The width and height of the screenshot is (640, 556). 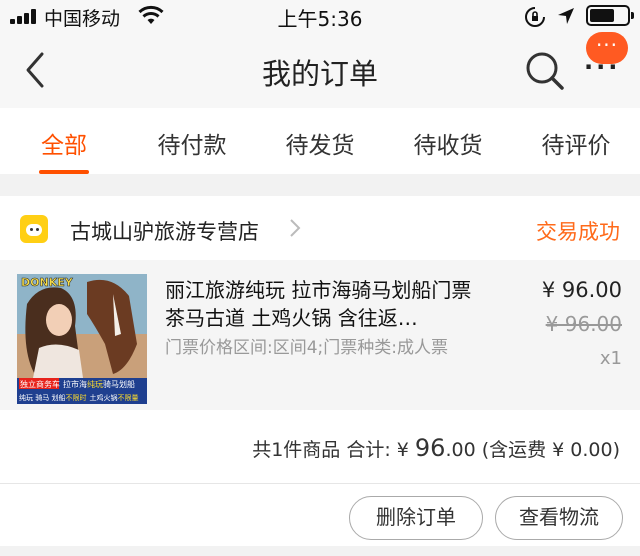 I want to click on delete-order-button: 删除订单, so click(x=416, y=518).